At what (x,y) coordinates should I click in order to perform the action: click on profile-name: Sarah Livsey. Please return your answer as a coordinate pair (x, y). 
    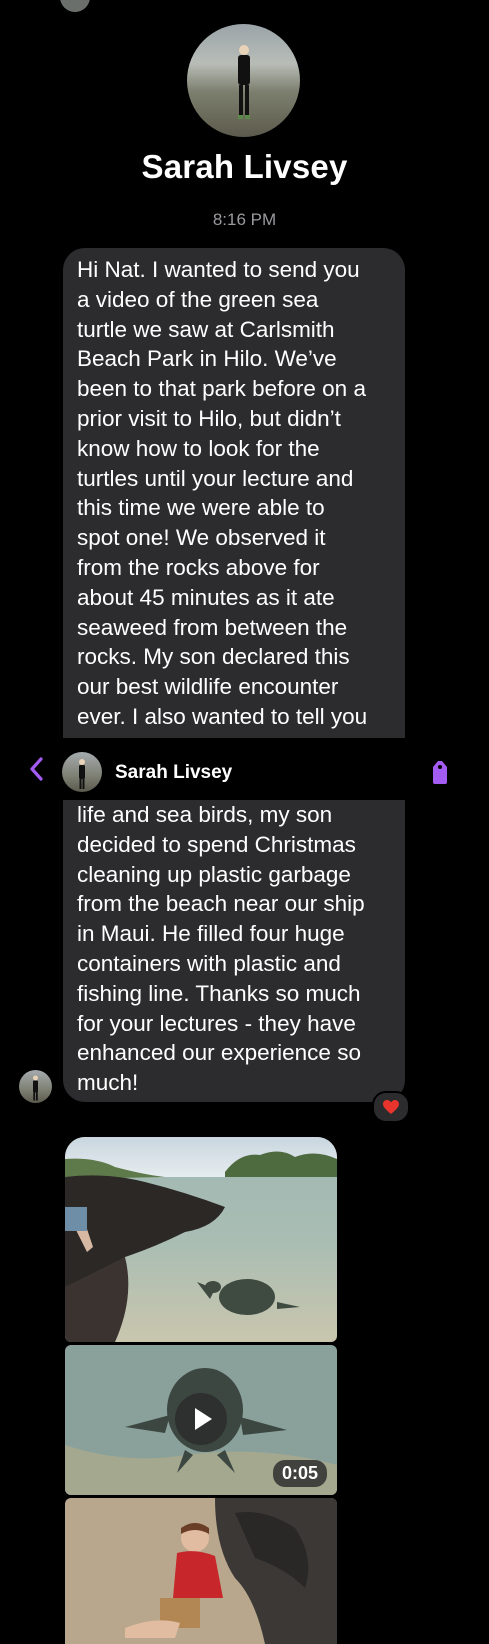
    Looking at the image, I should click on (244, 167).